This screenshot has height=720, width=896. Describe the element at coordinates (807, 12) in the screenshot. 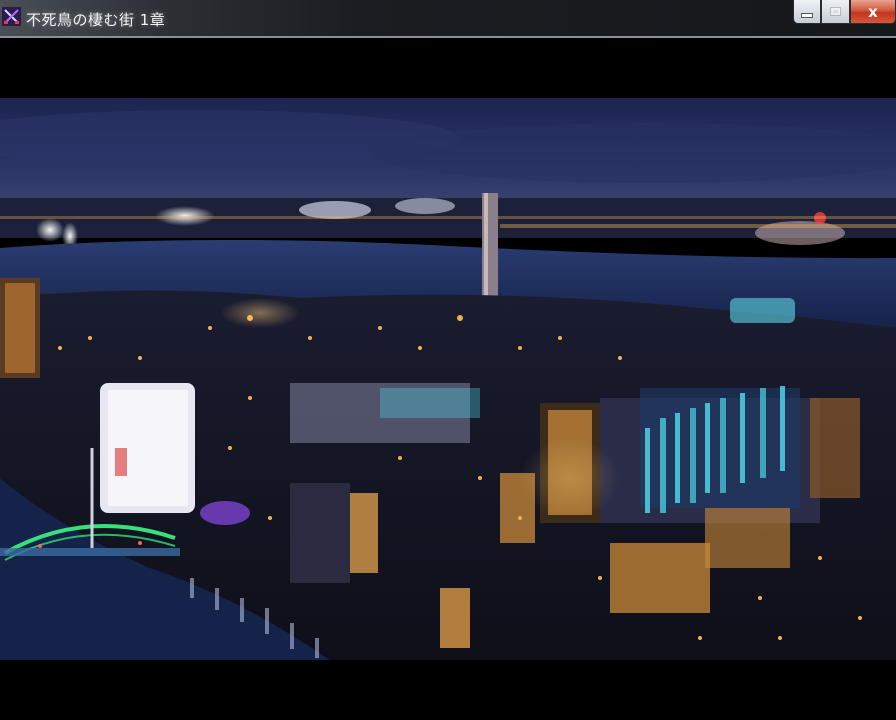

I see `minimize-button` at that location.